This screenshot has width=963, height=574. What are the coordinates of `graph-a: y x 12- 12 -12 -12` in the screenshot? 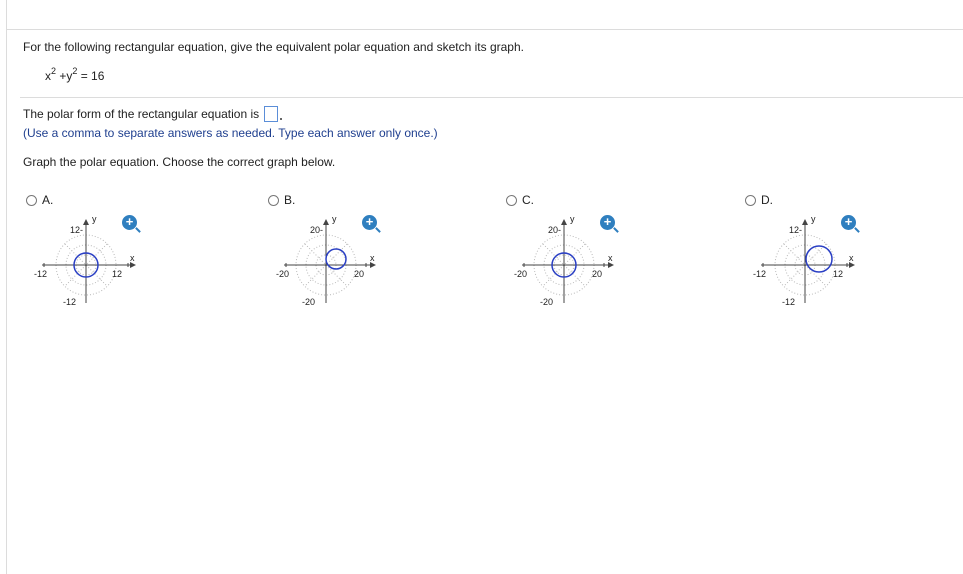 It's located at (85, 260).